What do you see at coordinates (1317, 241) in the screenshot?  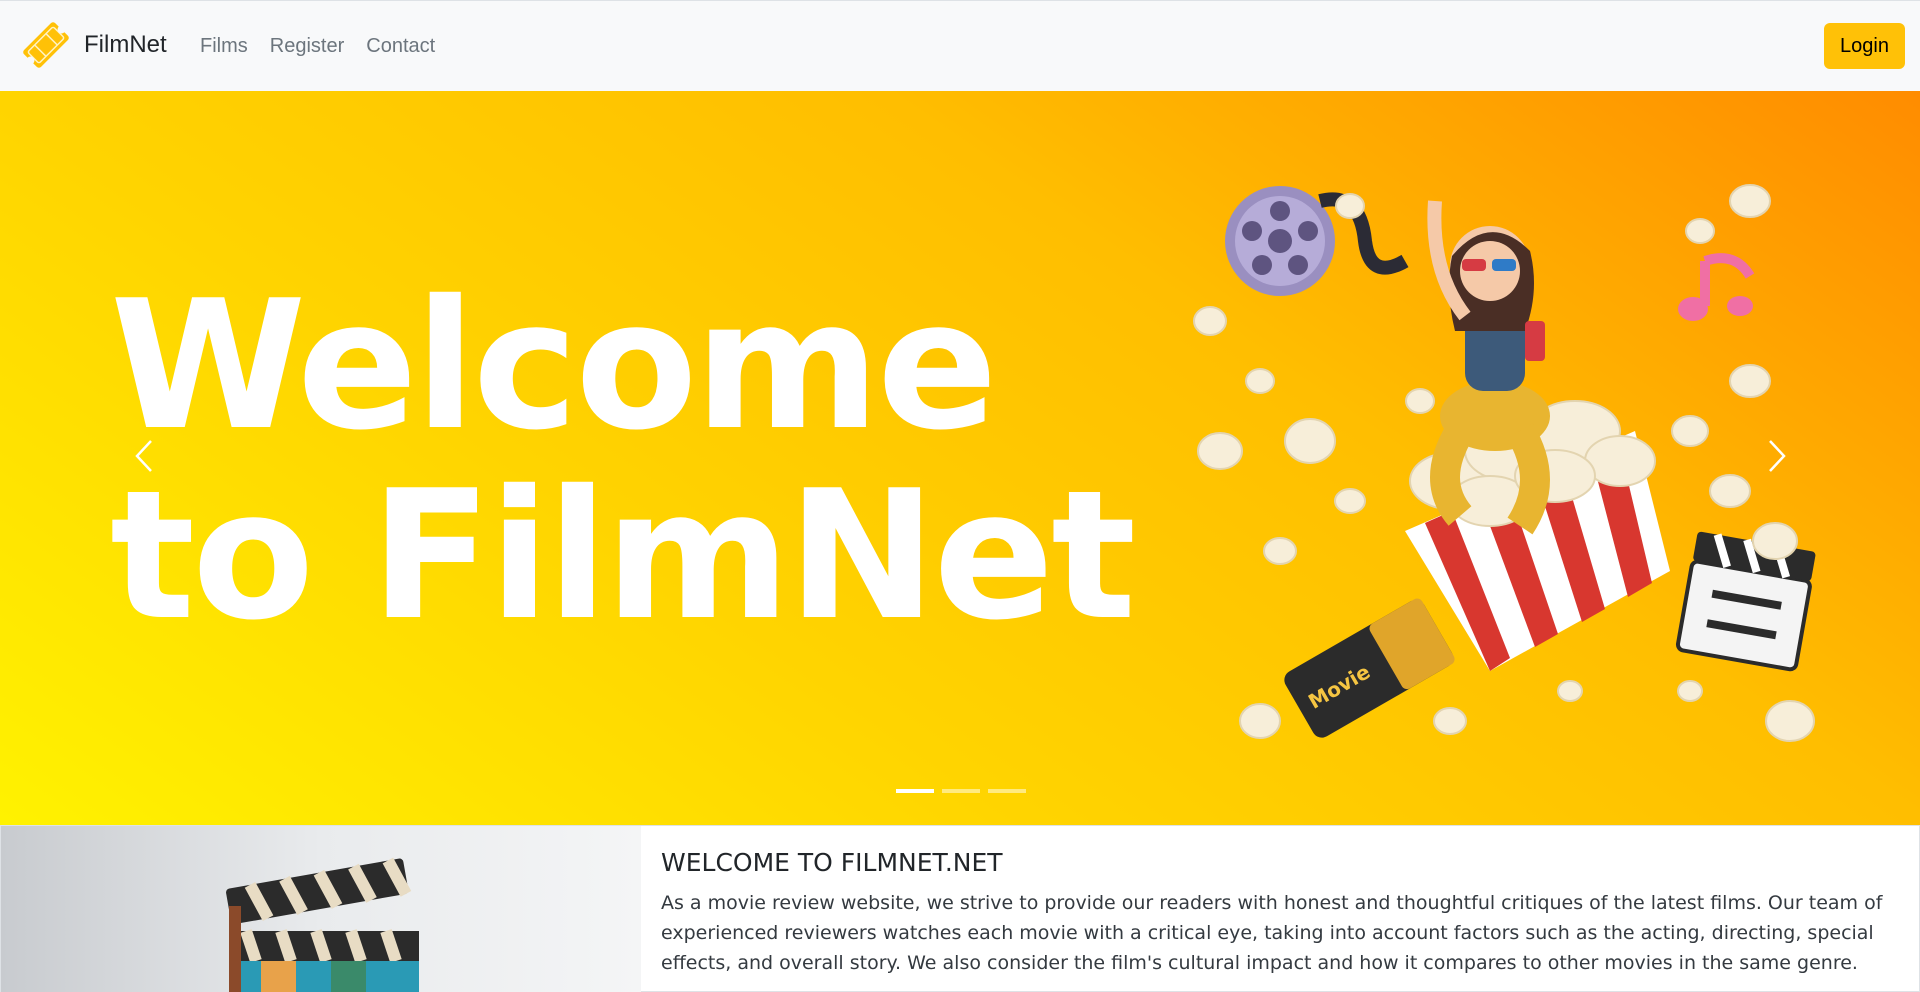 I see `film-reel-icon` at bounding box center [1317, 241].